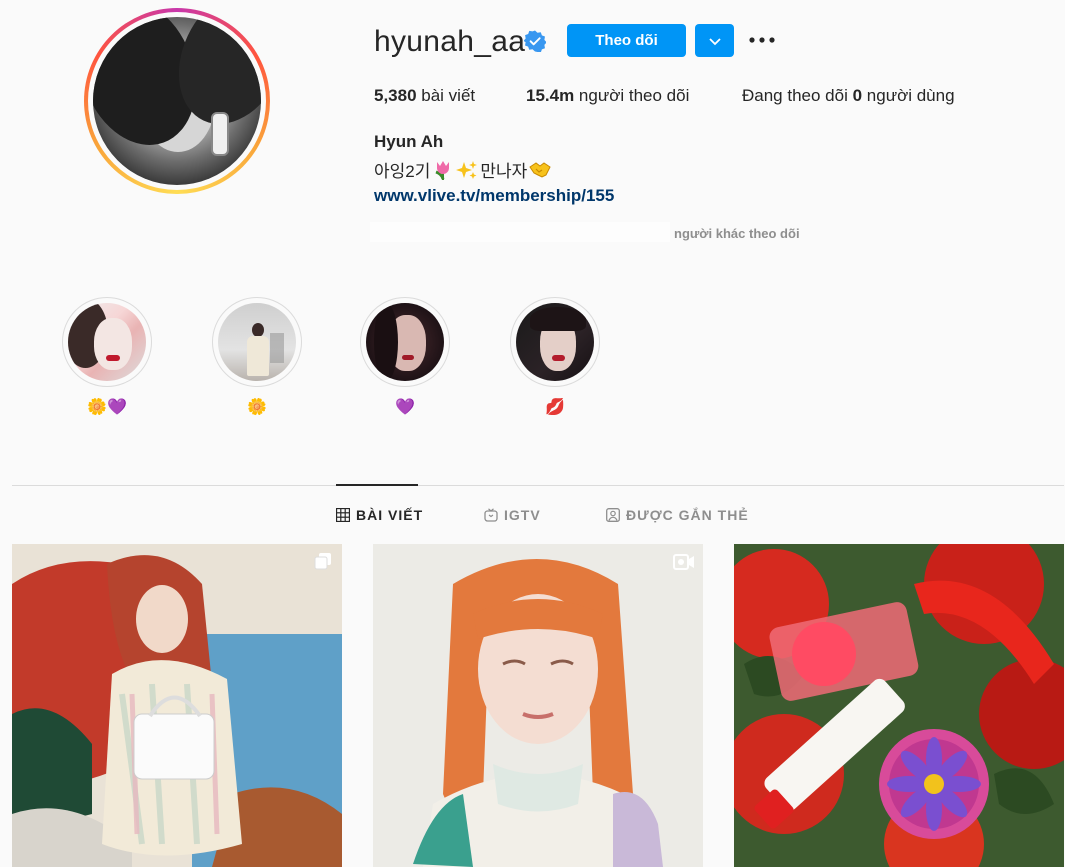 The image size is (1065, 867). Describe the element at coordinates (535, 41) in the screenshot. I see `verified-badge-icon` at that location.